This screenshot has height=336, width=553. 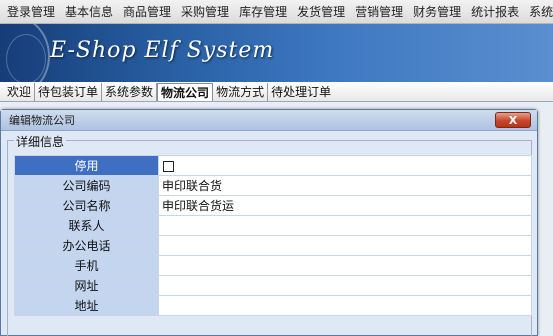 What do you see at coordinates (162, 50) in the screenshot?
I see `app-logo-title: E-Shop Elf System` at bounding box center [162, 50].